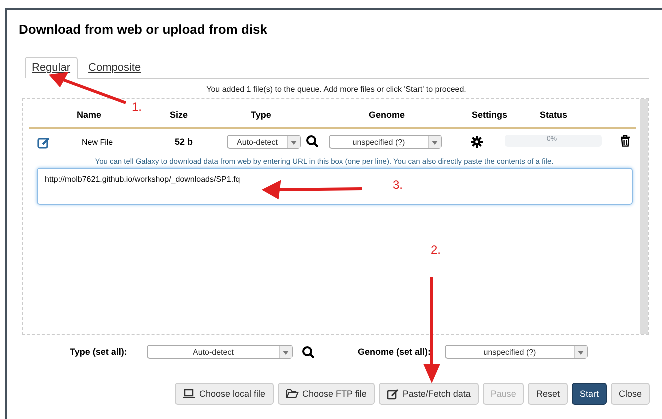 This screenshot has height=419, width=662. I want to click on dialog-title: Download from web or upload from disk, so click(143, 29).